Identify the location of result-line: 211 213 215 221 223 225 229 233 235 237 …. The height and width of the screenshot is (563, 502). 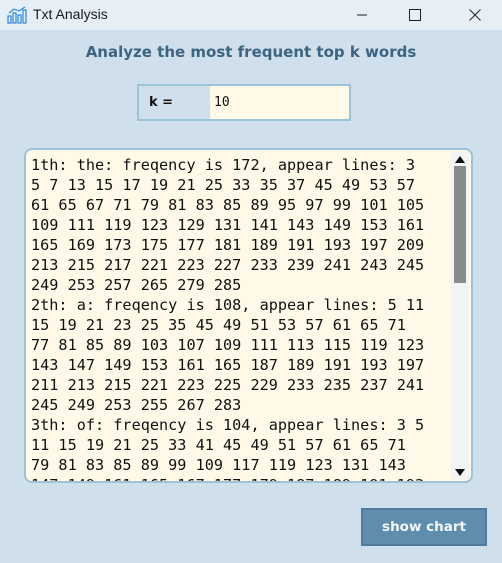
(228, 385).